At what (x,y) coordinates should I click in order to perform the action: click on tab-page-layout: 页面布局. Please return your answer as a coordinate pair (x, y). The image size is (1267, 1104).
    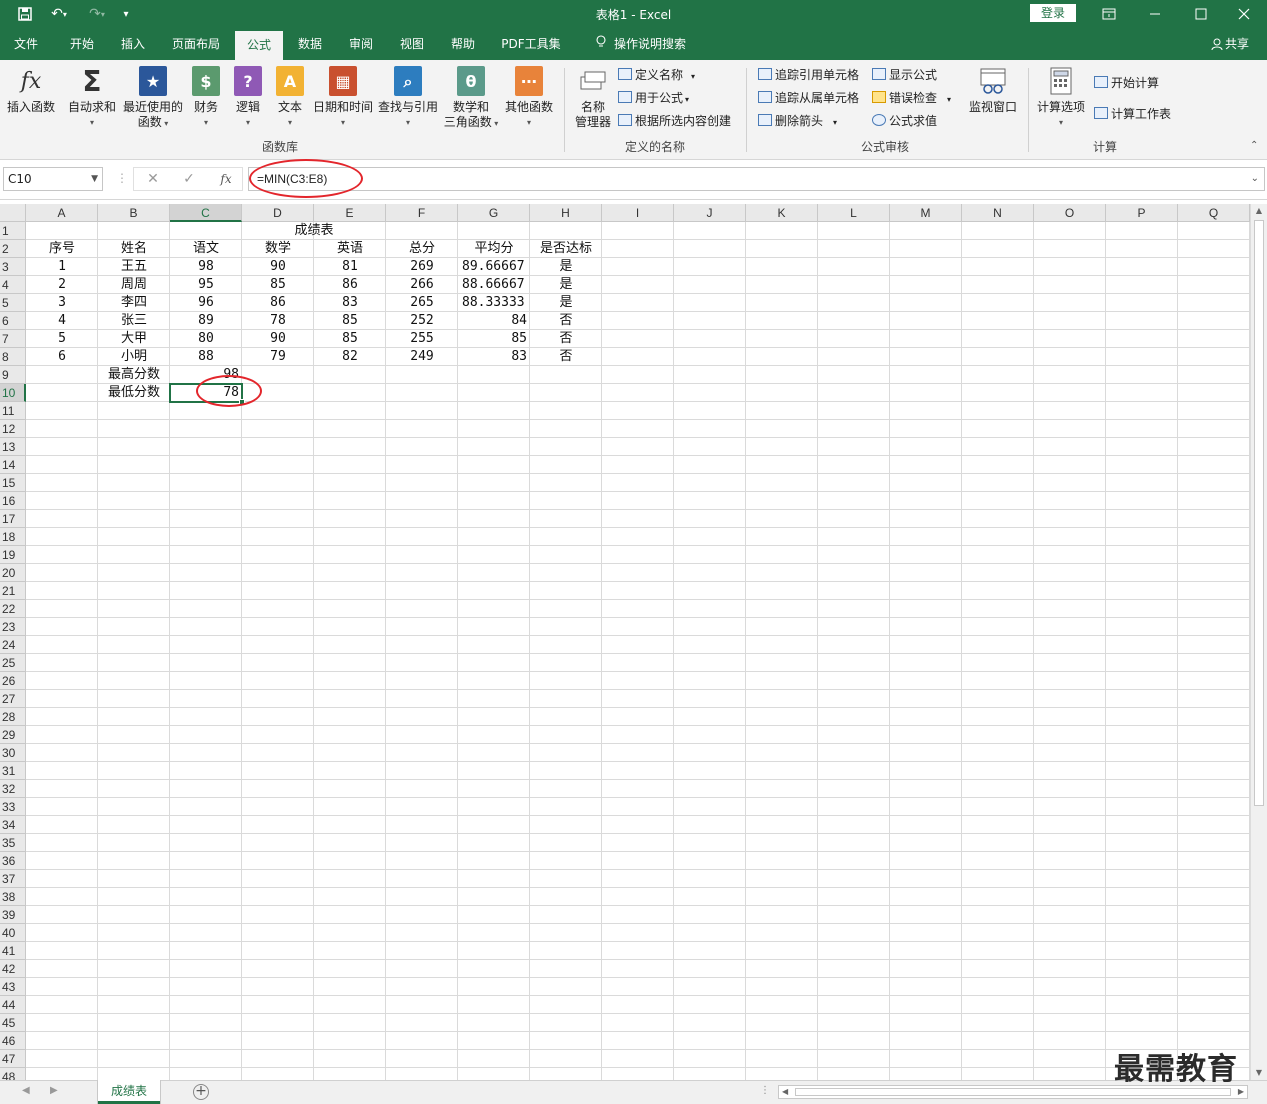
    Looking at the image, I should click on (196, 44).